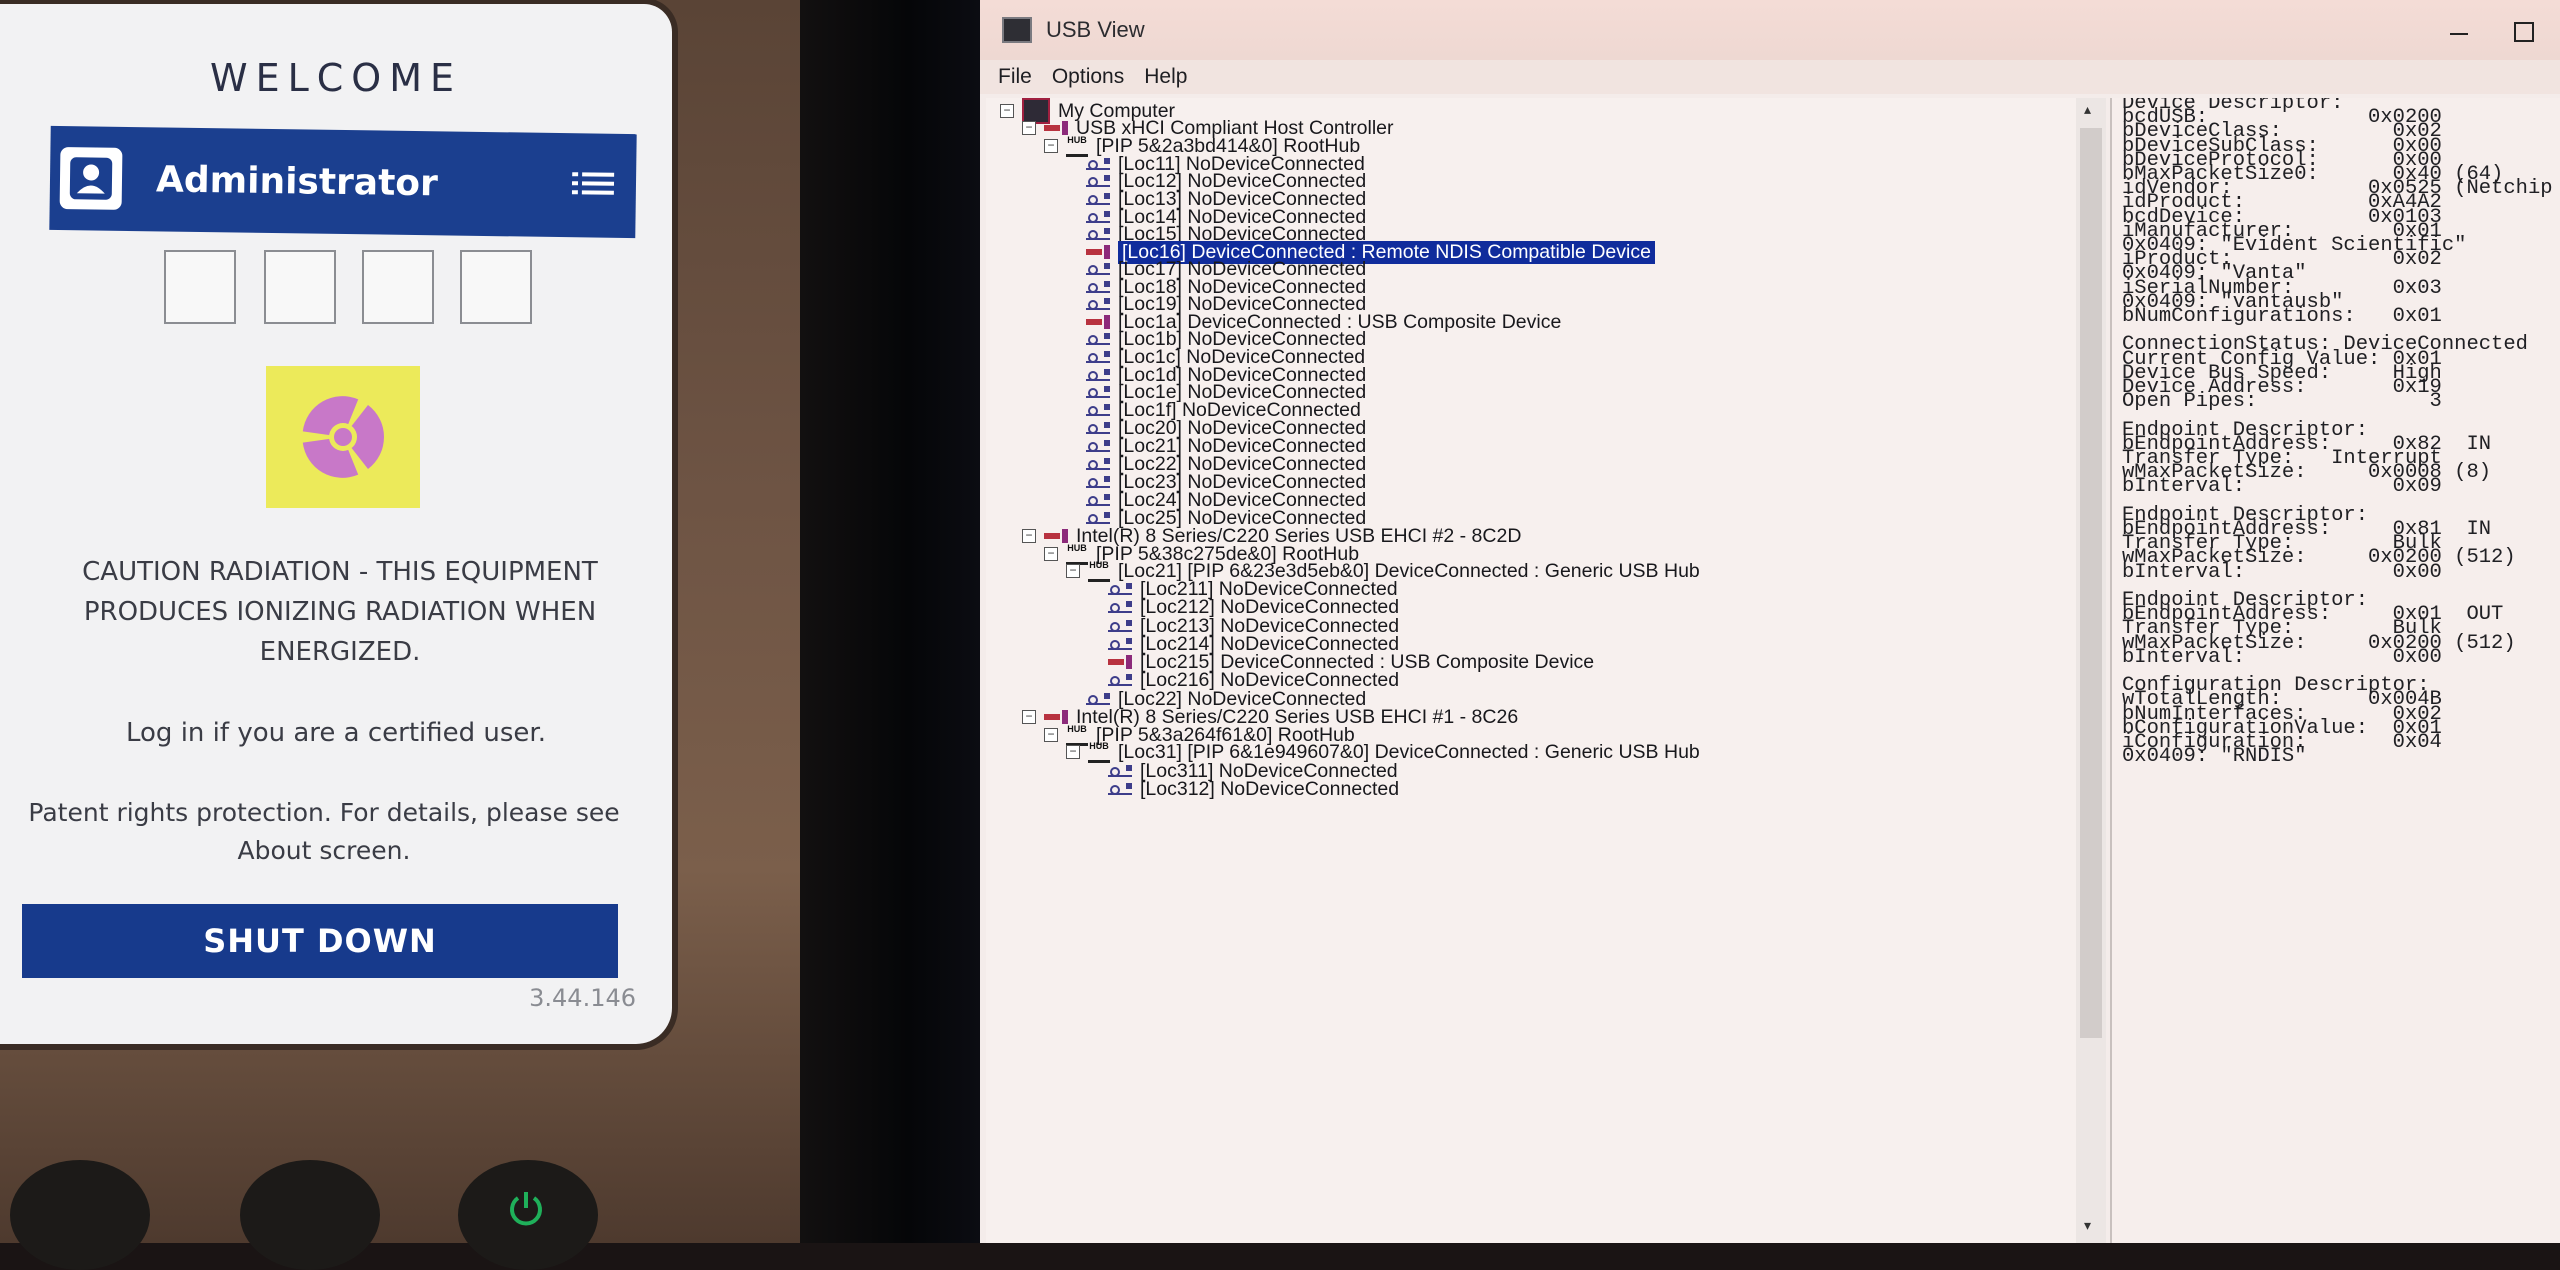 This screenshot has width=2560, height=1270. What do you see at coordinates (1088, 77) in the screenshot?
I see `menu-options: Options` at bounding box center [1088, 77].